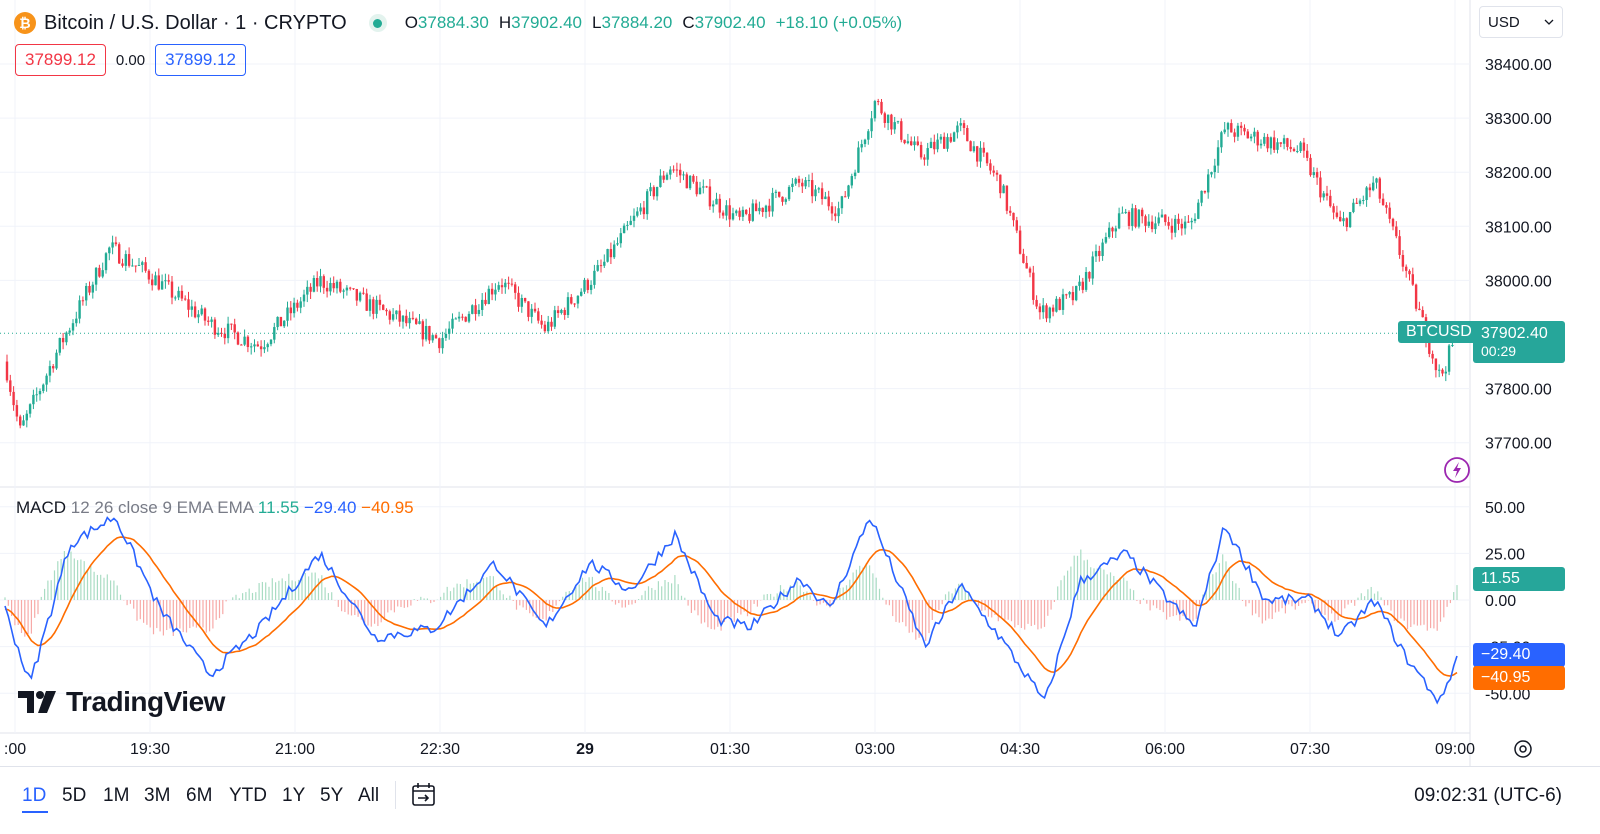 This screenshot has width=1600, height=834. What do you see at coordinates (424, 795) in the screenshot?
I see `date-range-icon` at bounding box center [424, 795].